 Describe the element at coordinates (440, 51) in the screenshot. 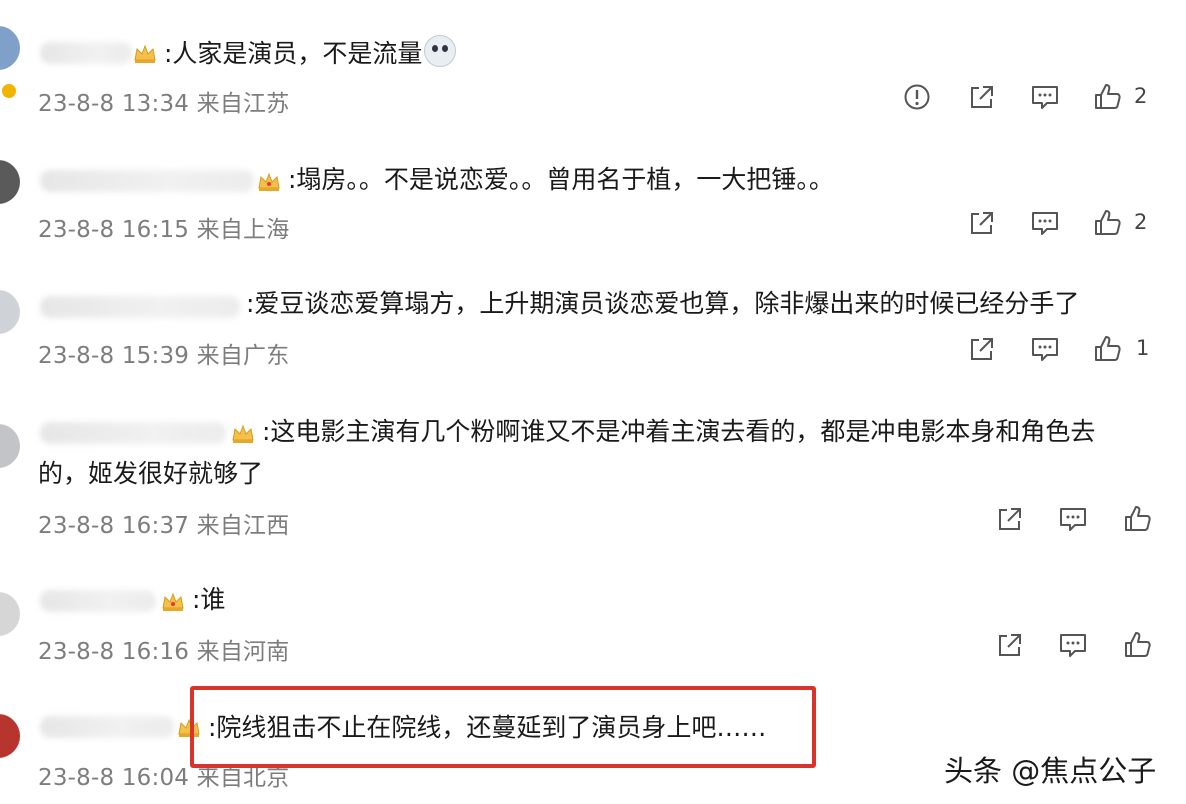

I see `shocked-face-emoji-icon` at that location.